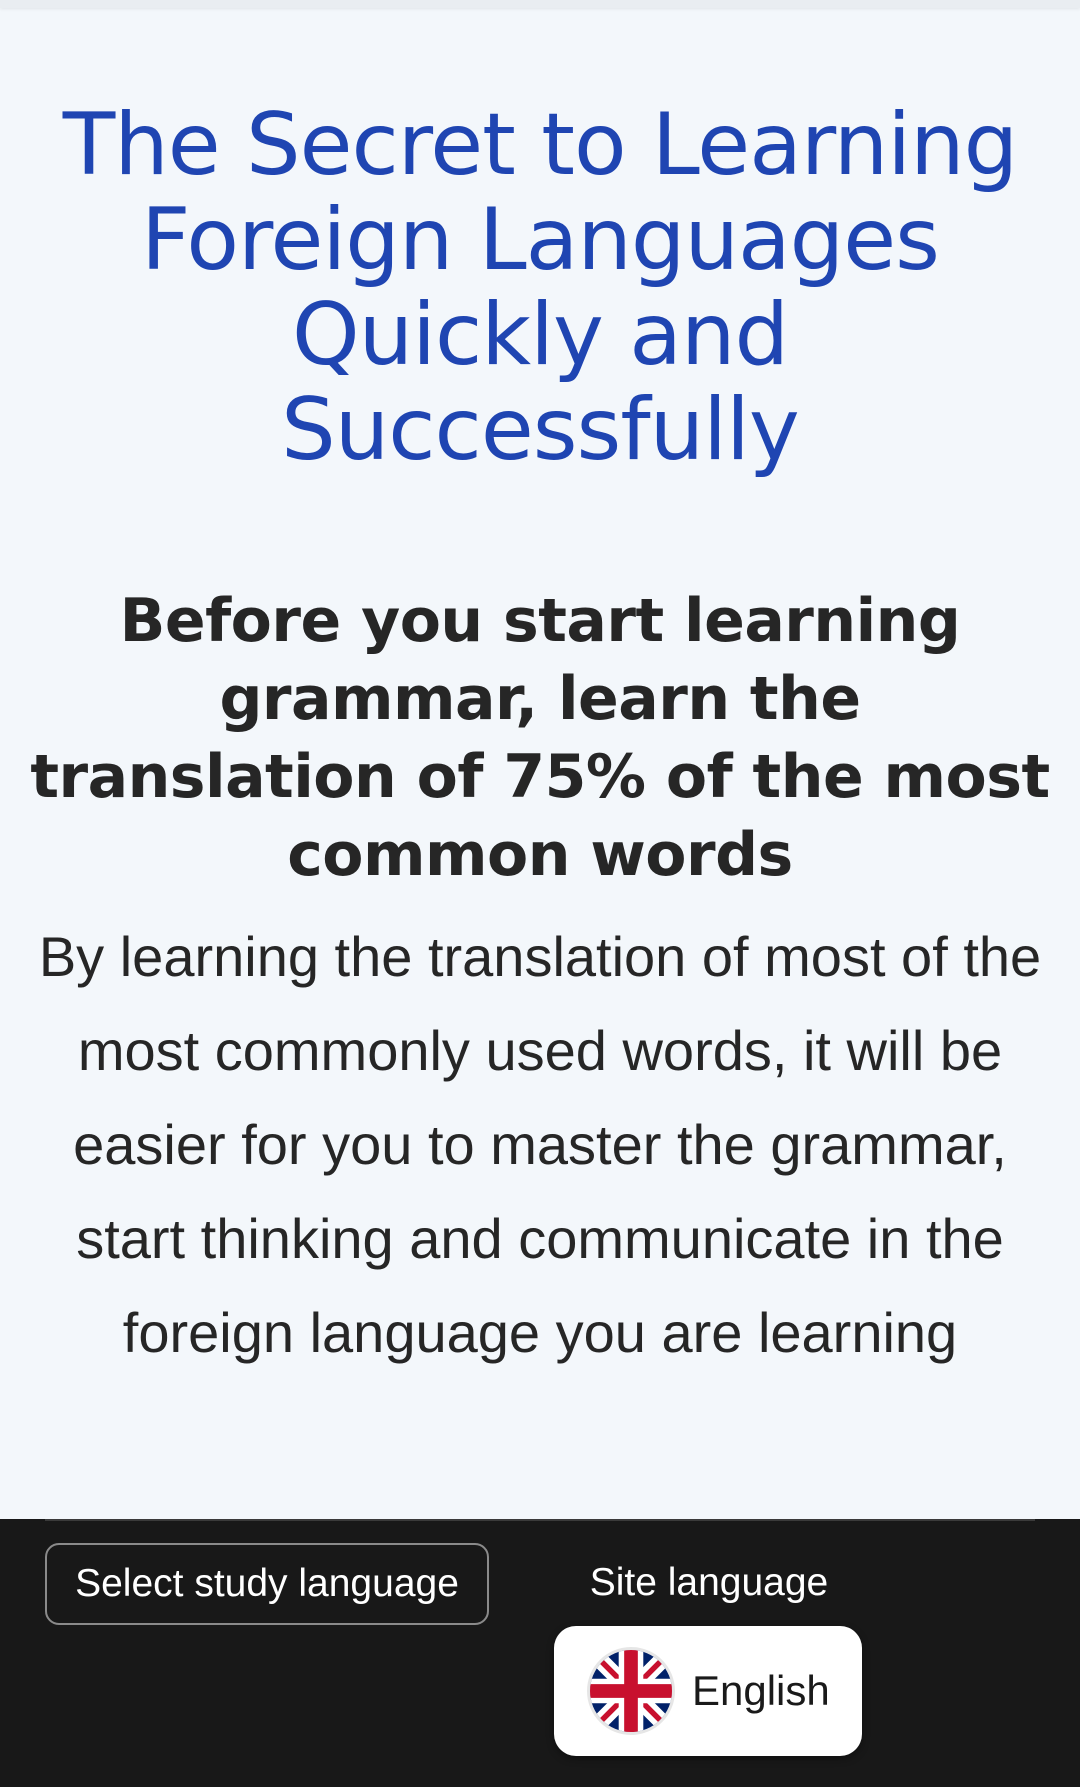 Image resolution: width=1080 pixels, height=1787 pixels. Describe the element at coordinates (267, 1584) in the screenshot. I see `select-study-language-button: Select study language` at that location.